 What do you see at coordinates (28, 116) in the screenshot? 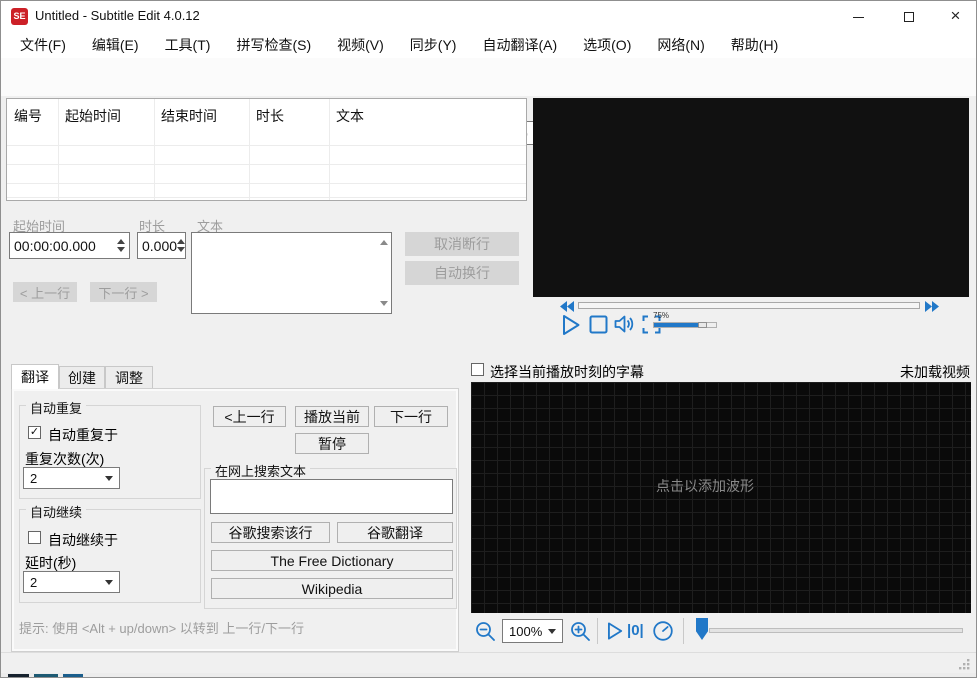
I see `column-header-number: 编号` at bounding box center [28, 116].